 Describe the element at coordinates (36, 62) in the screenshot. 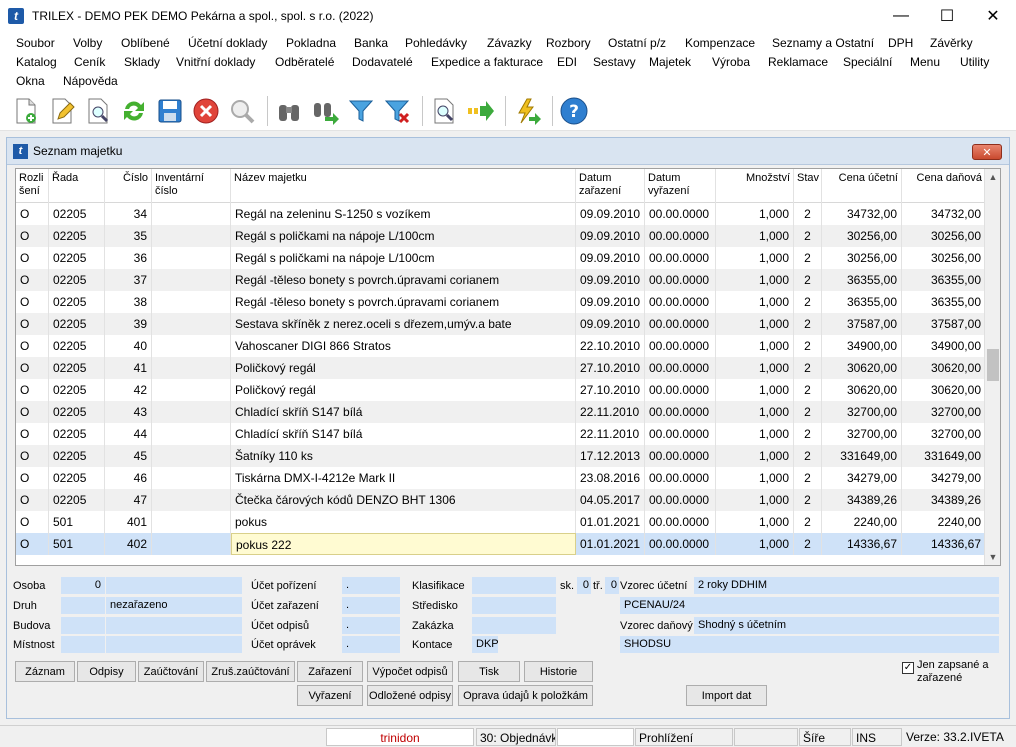

I see `menu-item: Katalog` at that location.